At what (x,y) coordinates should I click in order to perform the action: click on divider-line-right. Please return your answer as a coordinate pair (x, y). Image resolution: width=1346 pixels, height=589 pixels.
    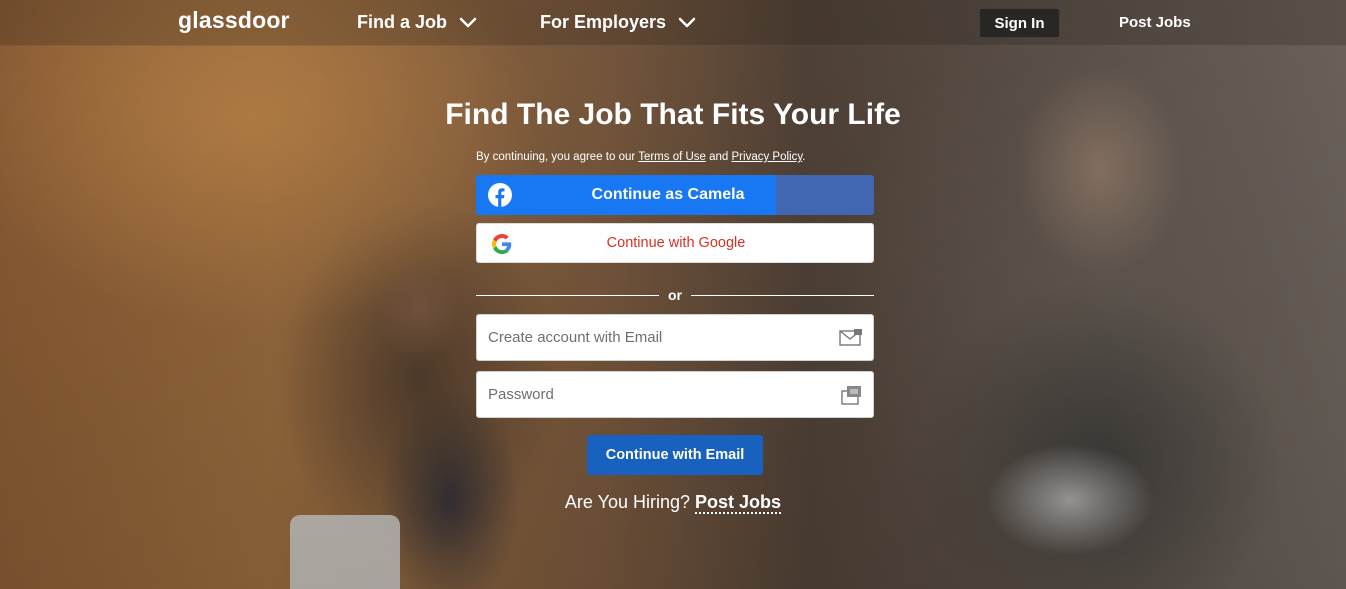
    Looking at the image, I should click on (782, 295).